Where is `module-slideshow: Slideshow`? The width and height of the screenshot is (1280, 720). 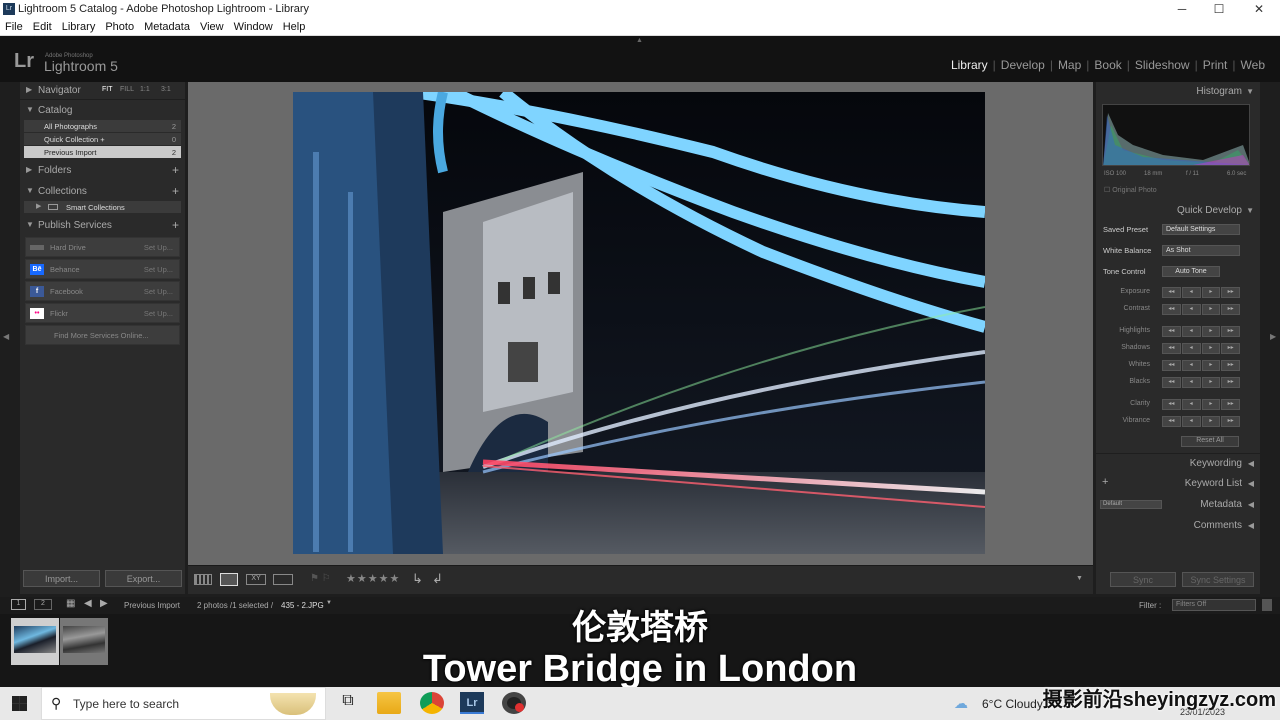
module-slideshow: Slideshow is located at coordinates (1162, 65).